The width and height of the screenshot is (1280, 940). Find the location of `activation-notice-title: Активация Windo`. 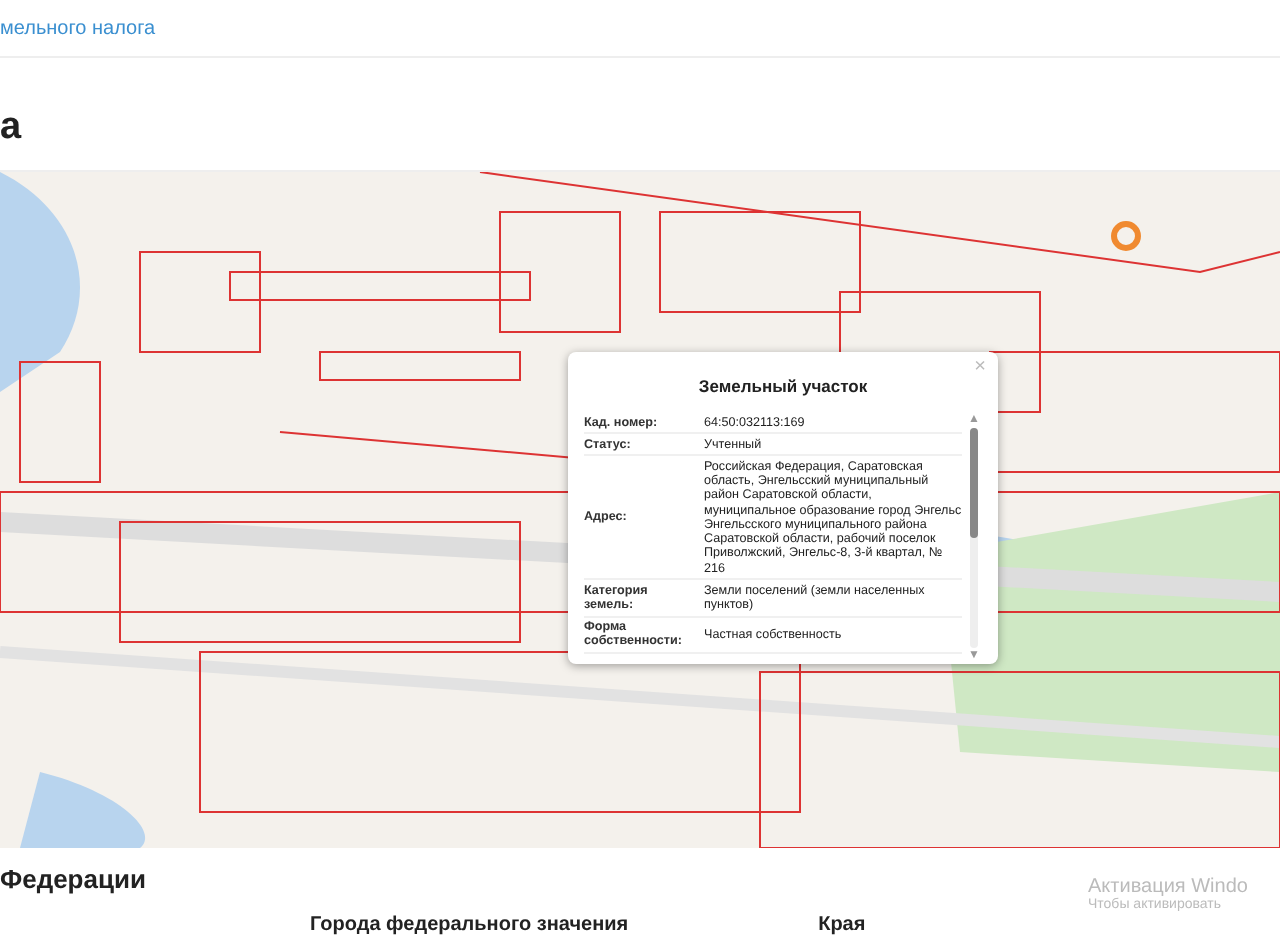

activation-notice-title: Активация Windo is located at coordinates (1169, 887).